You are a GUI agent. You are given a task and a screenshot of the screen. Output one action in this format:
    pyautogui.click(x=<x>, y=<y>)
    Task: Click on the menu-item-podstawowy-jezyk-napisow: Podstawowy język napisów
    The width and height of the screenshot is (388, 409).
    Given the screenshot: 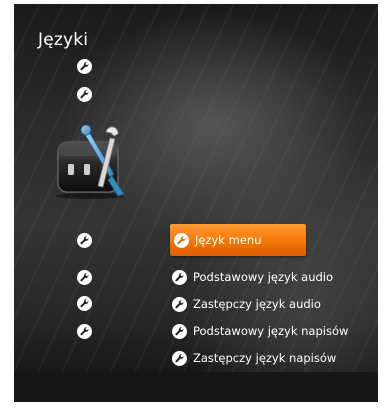 What is the action you would take?
    pyautogui.click(x=260, y=331)
    